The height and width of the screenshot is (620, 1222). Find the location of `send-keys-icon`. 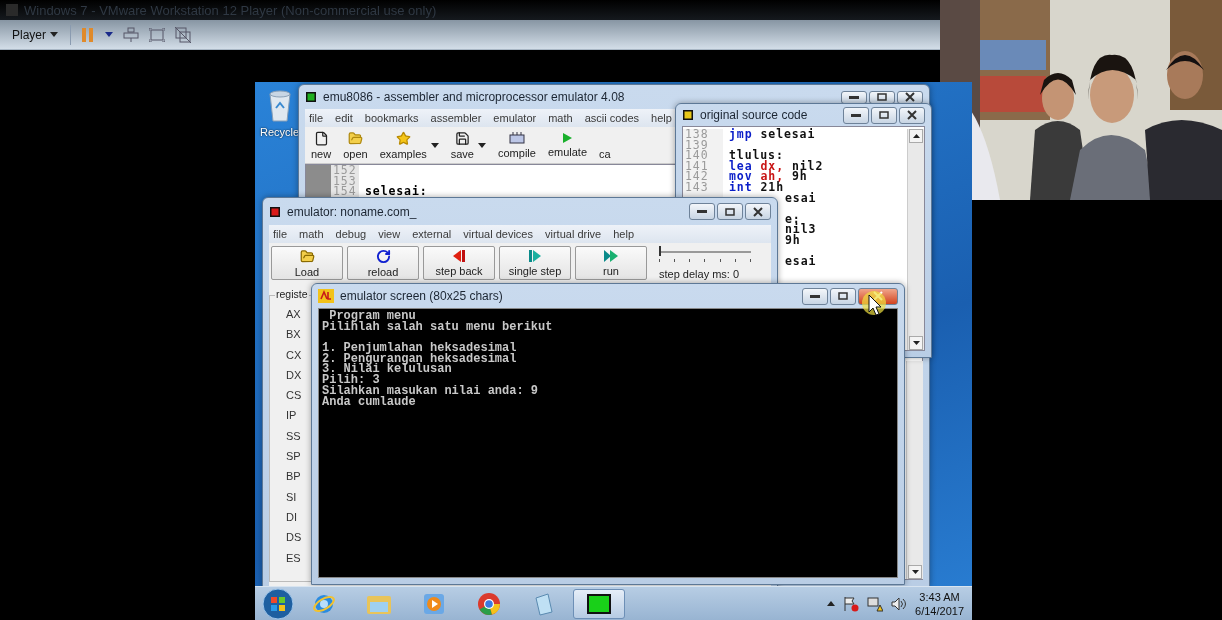

send-keys-icon is located at coordinates (131, 34).